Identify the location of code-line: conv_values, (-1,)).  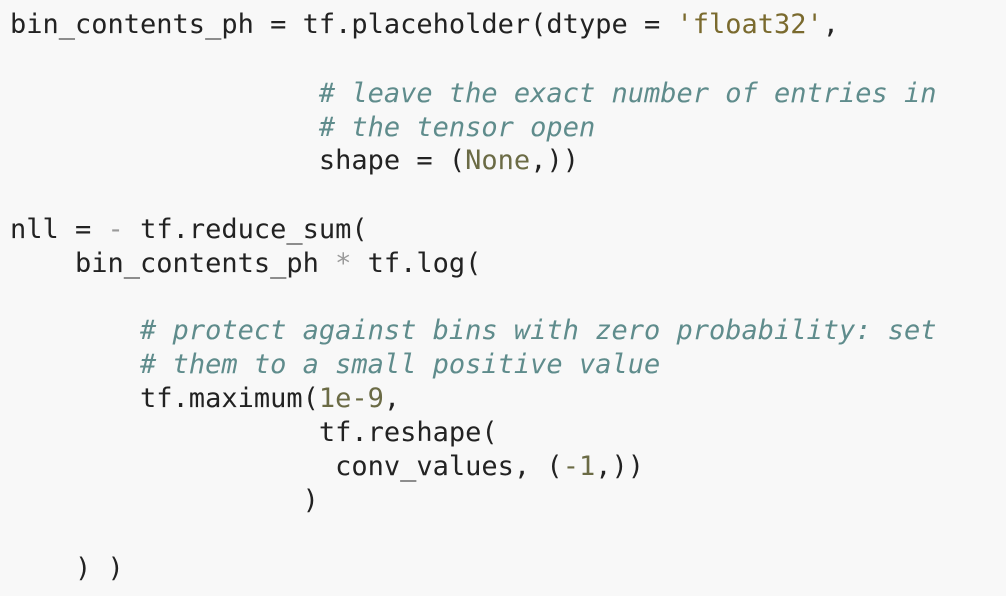
(327, 467).